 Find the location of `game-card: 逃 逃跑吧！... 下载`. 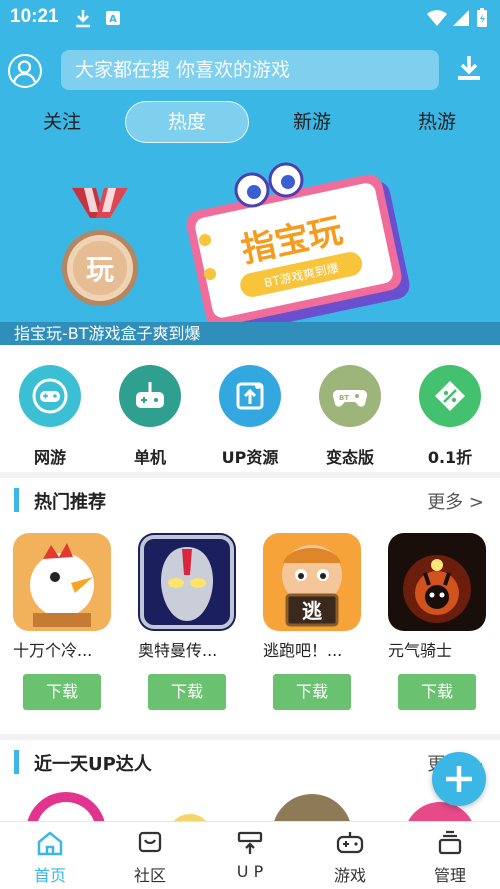

game-card: 逃 逃跑吧！... 下载 is located at coordinates (313, 621).